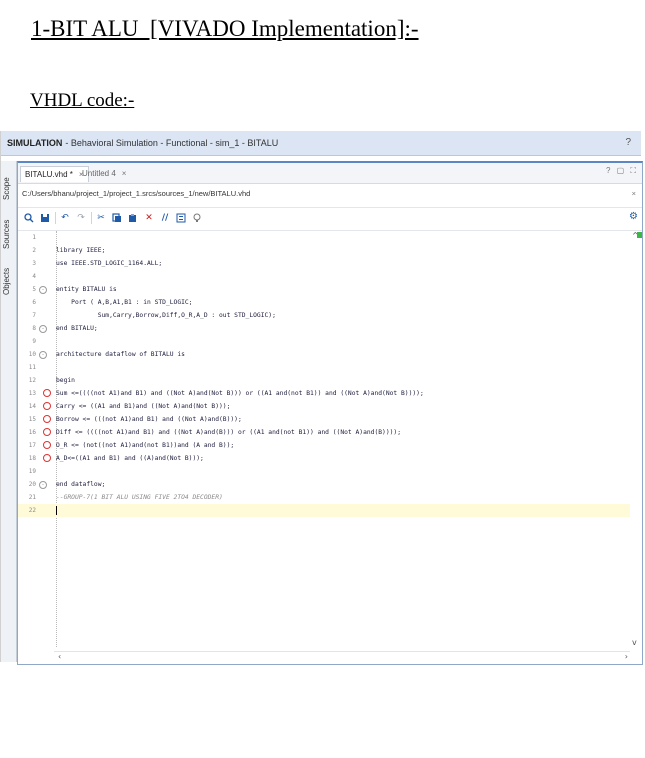 Image resolution: width=645 pixels, height=758 pixels. I want to click on help-icon: ?, so click(628, 142).